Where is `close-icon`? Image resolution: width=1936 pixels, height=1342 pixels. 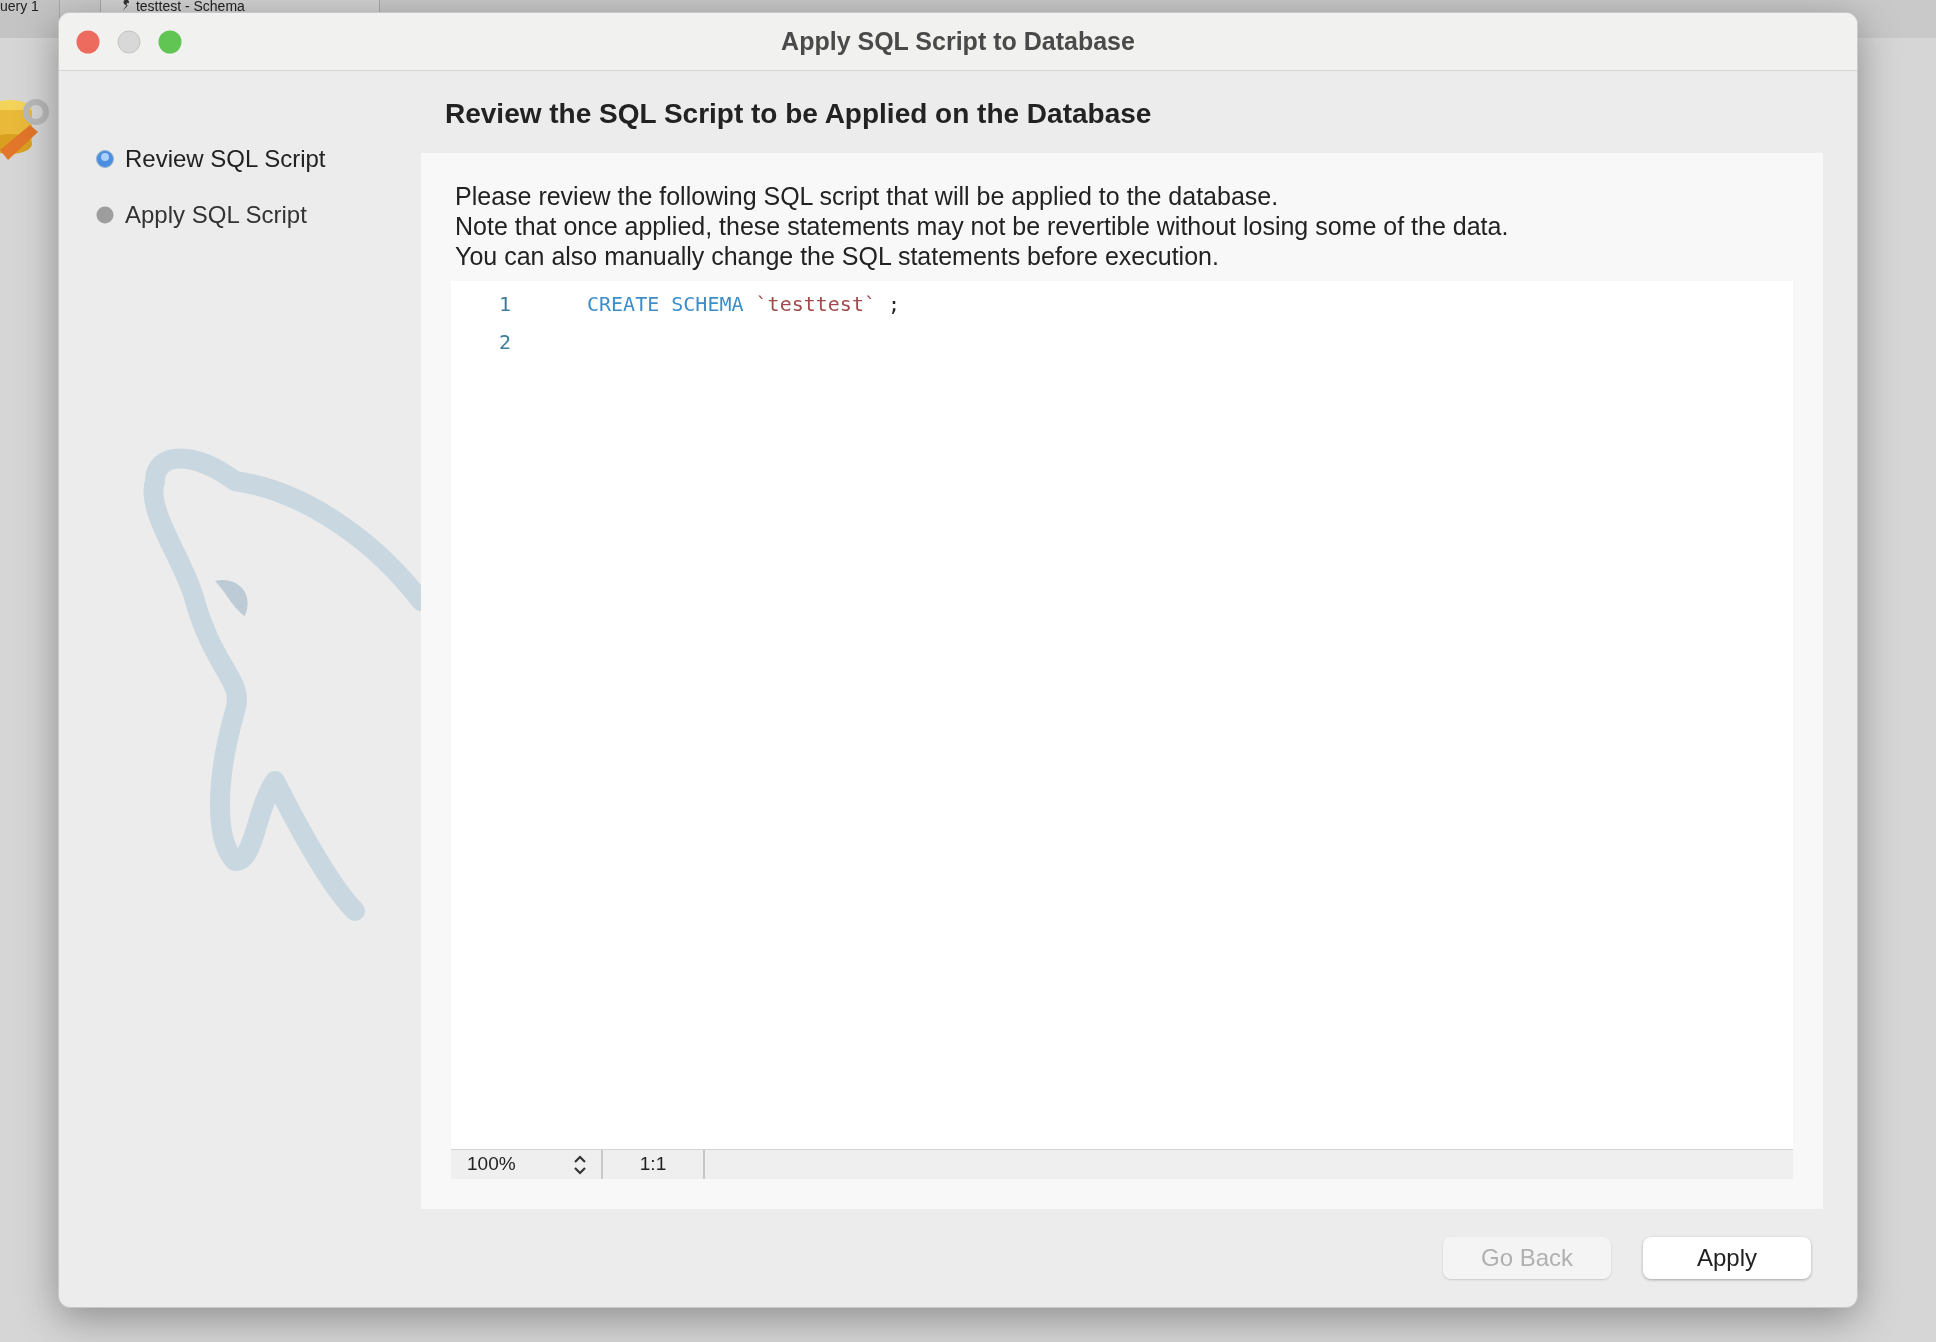 close-icon is located at coordinates (88, 41).